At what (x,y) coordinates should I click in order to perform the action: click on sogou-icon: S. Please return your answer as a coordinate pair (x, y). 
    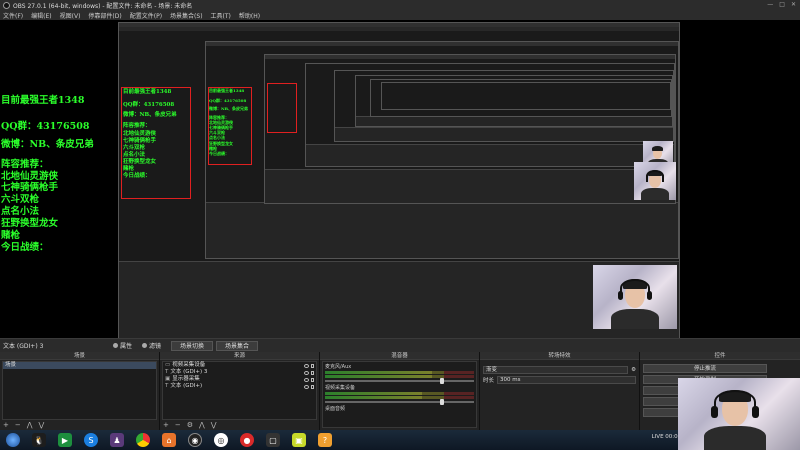
    Looking at the image, I should click on (91, 440).